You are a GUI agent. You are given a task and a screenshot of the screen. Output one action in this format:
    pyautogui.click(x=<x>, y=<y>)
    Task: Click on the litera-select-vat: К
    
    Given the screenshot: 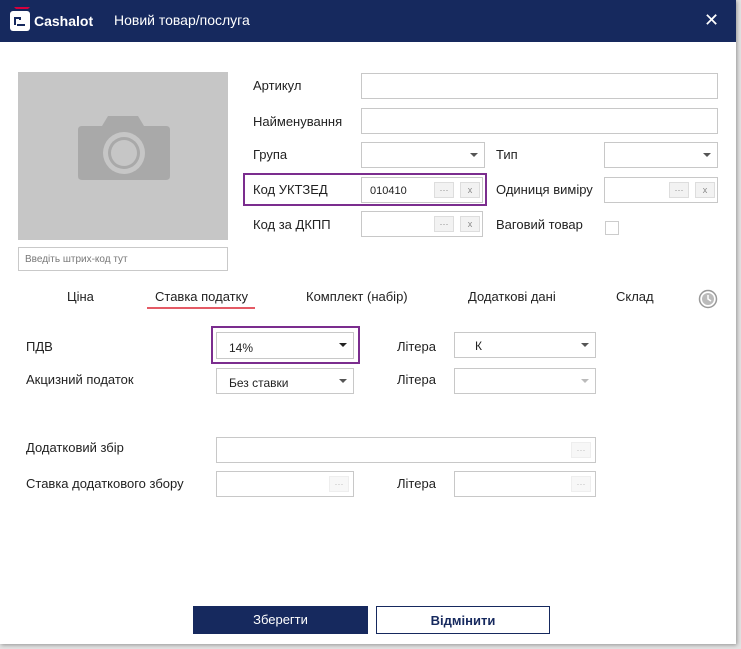 What is the action you would take?
    pyautogui.click(x=525, y=345)
    